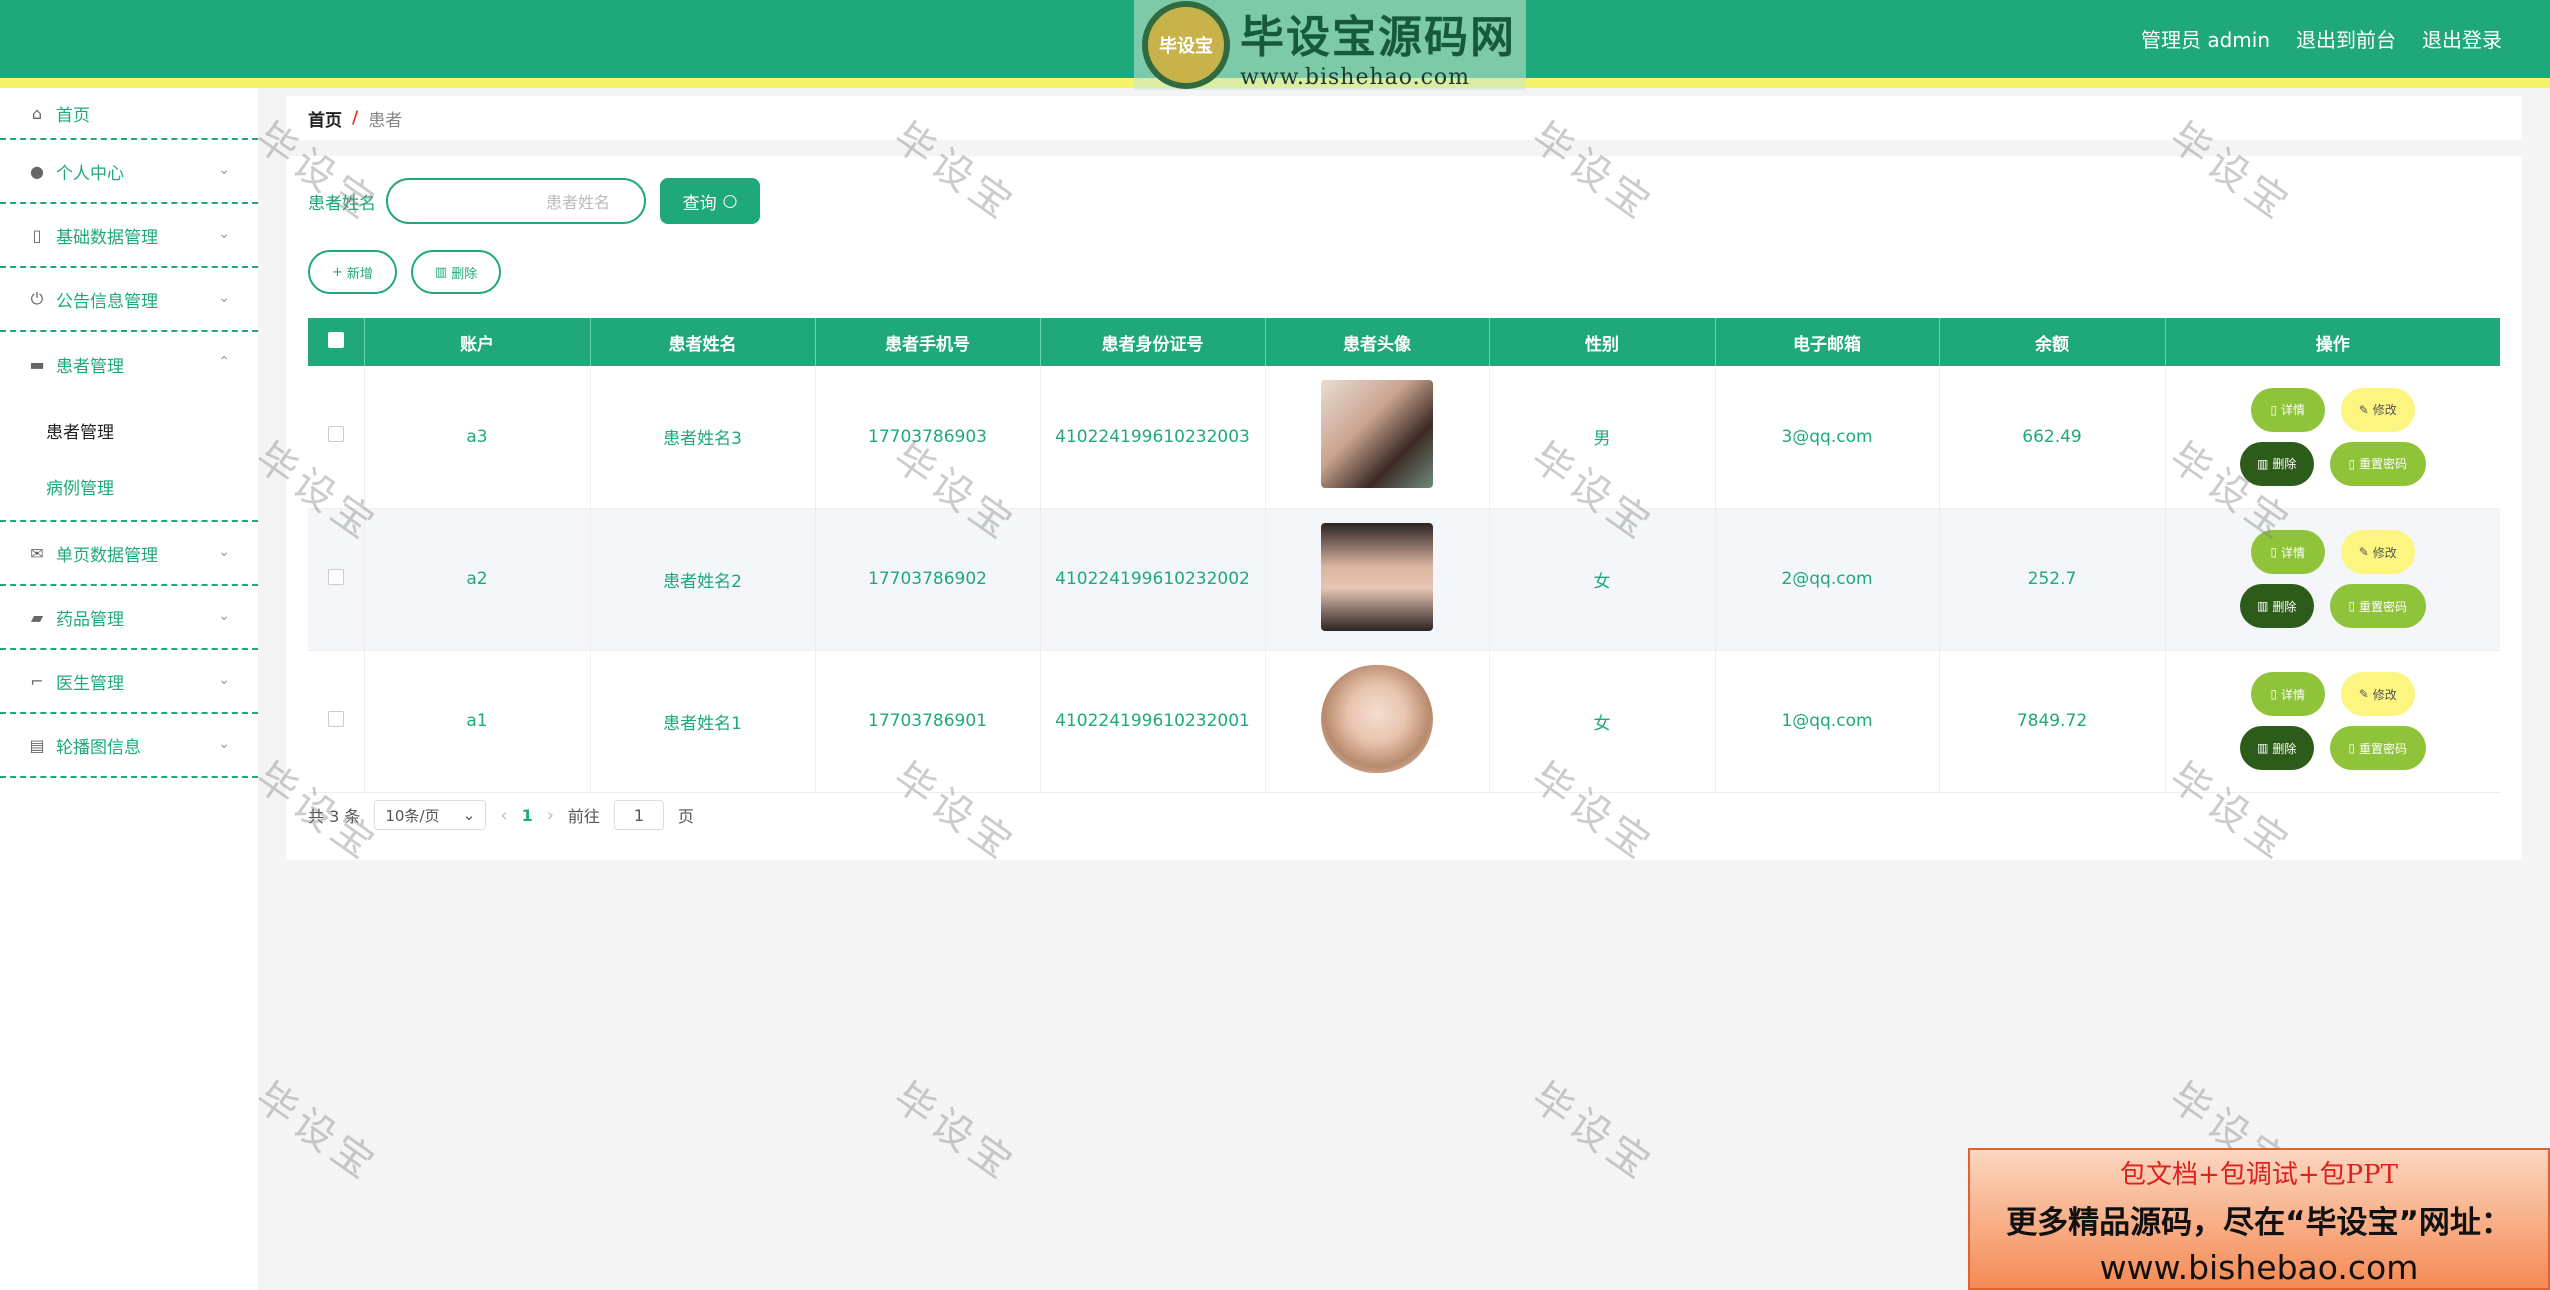  Describe the element at coordinates (516, 201) in the screenshot. I see `search-input: 患者姓名` at that location.